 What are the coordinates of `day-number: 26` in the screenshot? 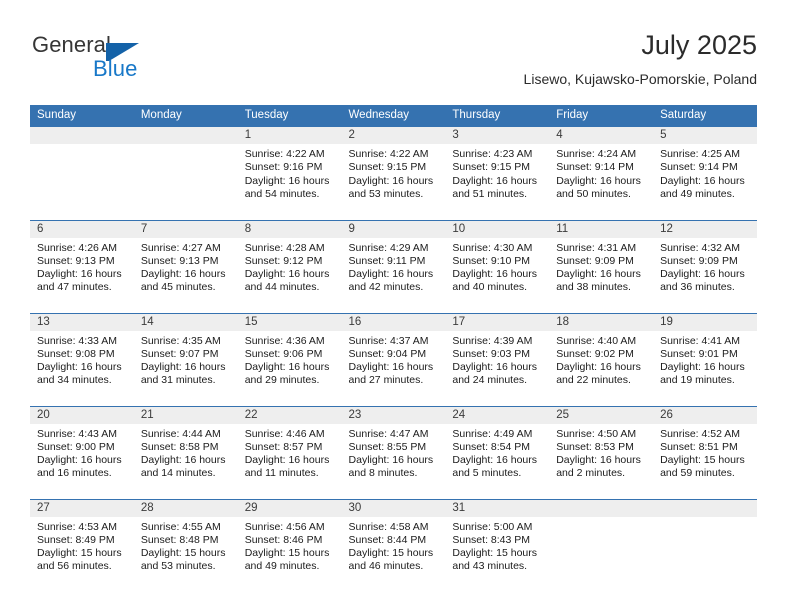 It's located at (705, 415).